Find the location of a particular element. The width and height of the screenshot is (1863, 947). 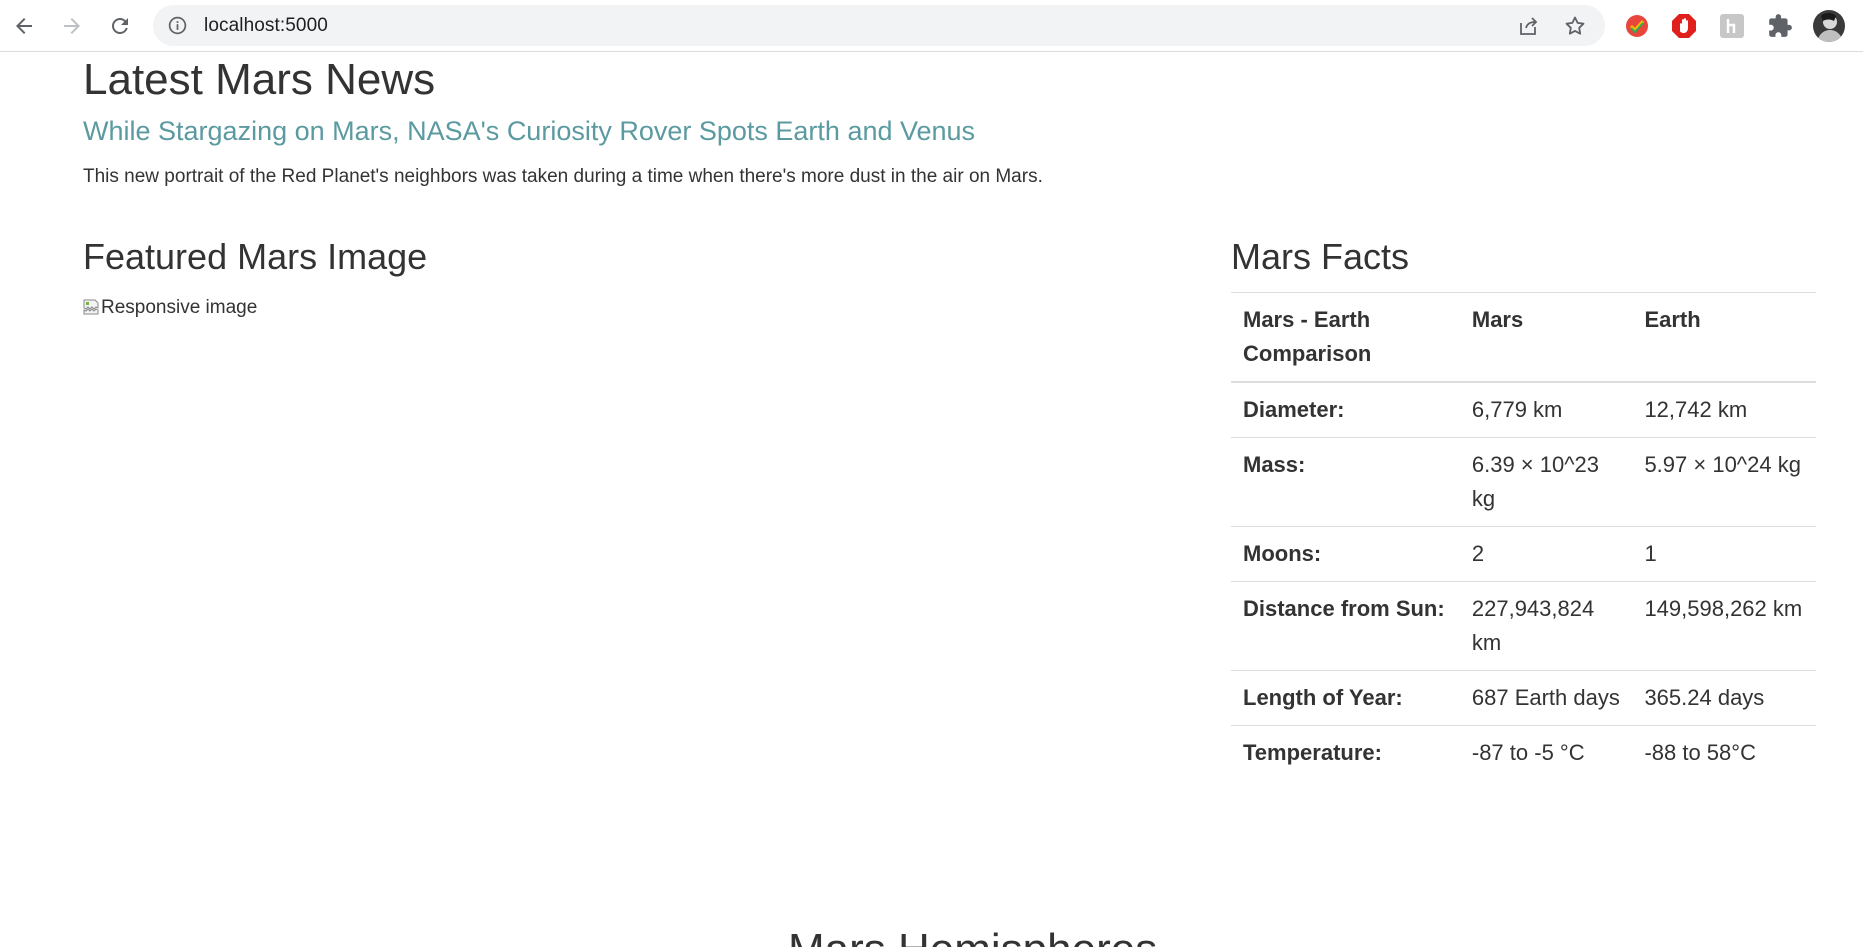

fact-mars-value: 6,779 km is located at coordinates (1546, 409).